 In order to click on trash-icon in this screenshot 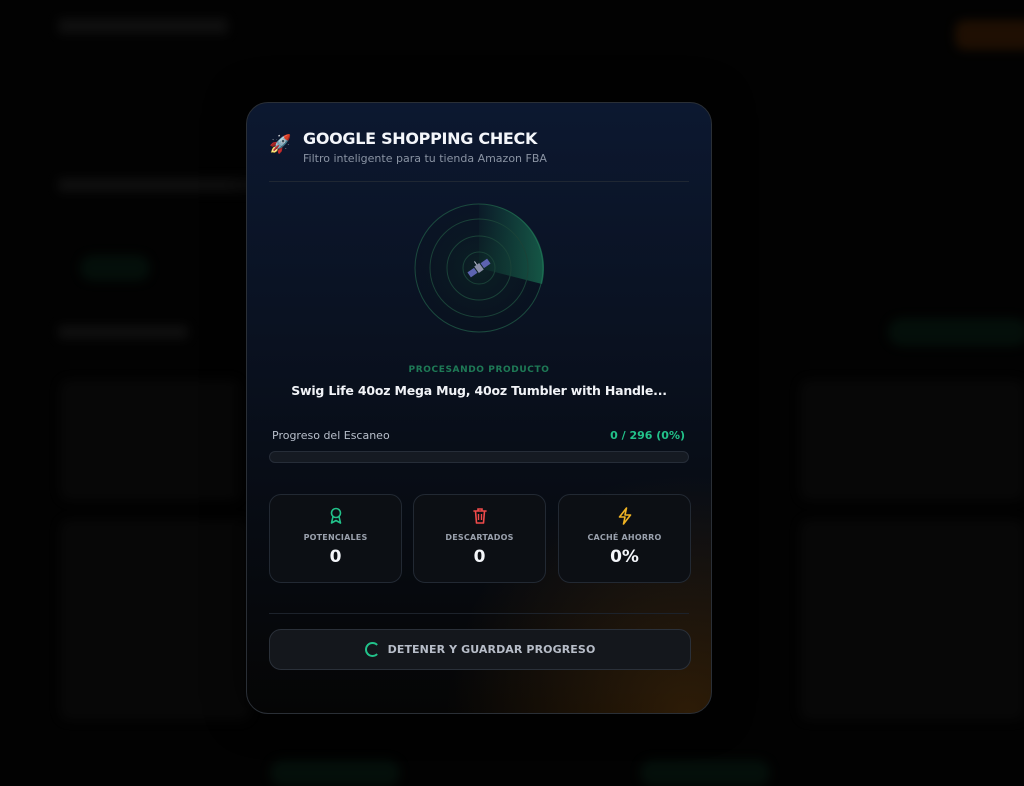, I will do `click(479, 516)`.